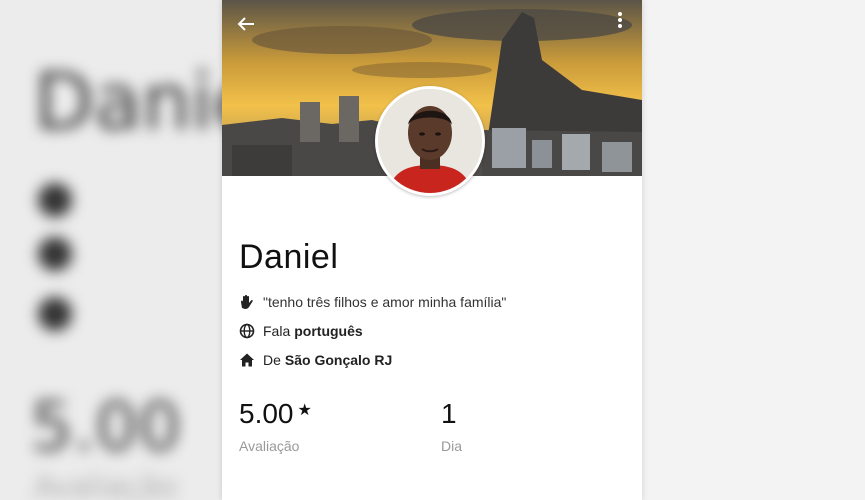  What do you see at coordinates (430, 141) in the screenshot?
I see `avatar` at bounding box center [430, 141].